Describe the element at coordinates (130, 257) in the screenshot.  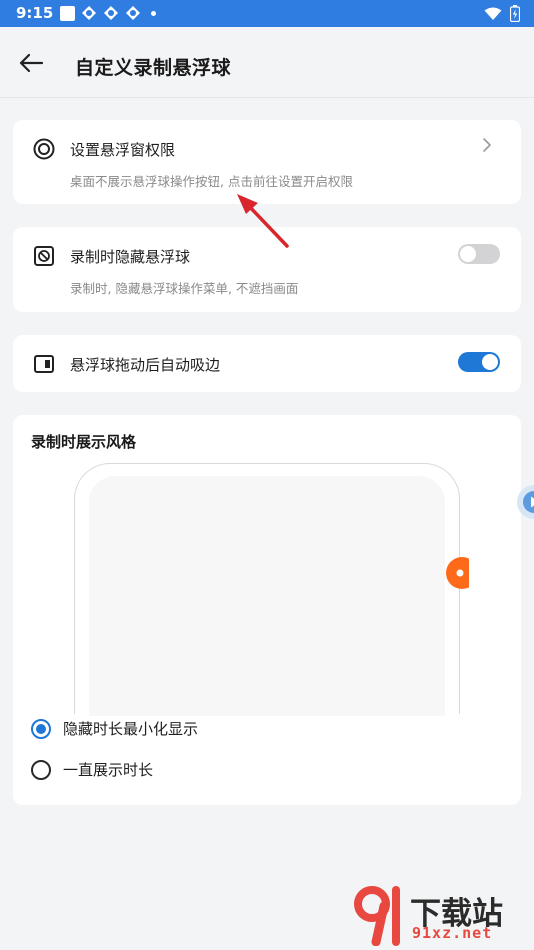
I see `hide-during-record-title: 录制时隐藏悬浮球` at that location.